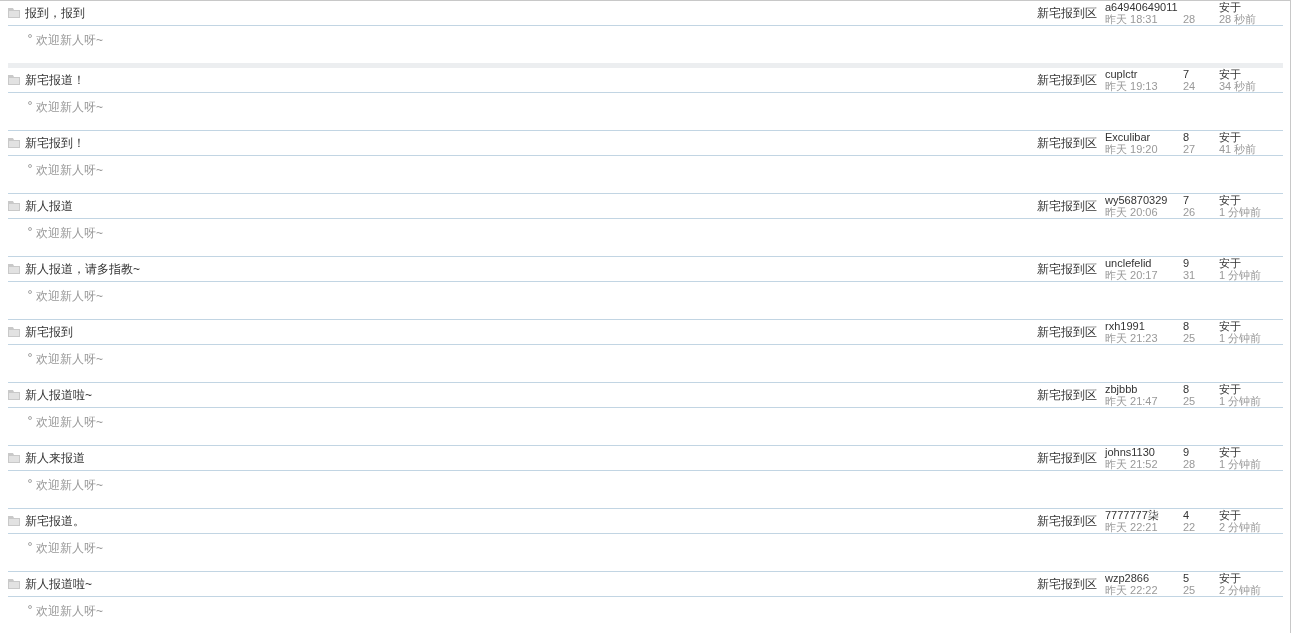  I want to click on view-count: 27, so click(1190, 149).